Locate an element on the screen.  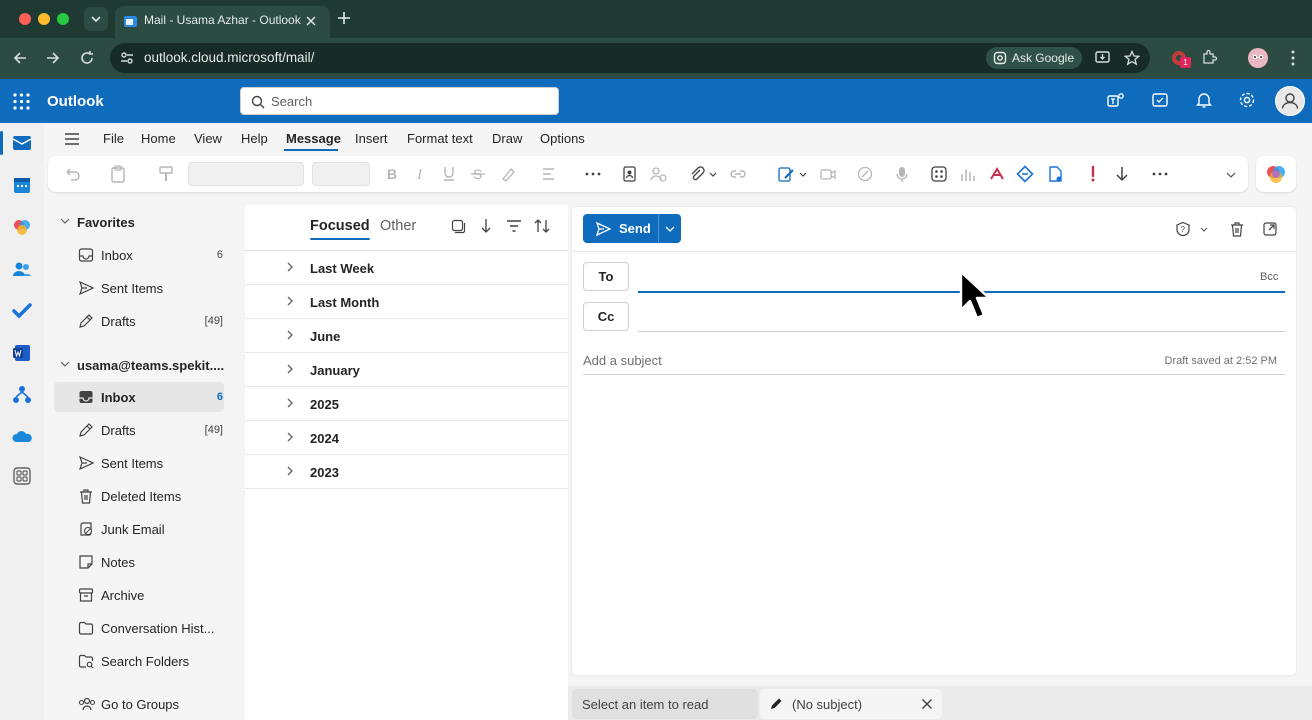
settings-gear-icon is located at coordinates (1247, 100).